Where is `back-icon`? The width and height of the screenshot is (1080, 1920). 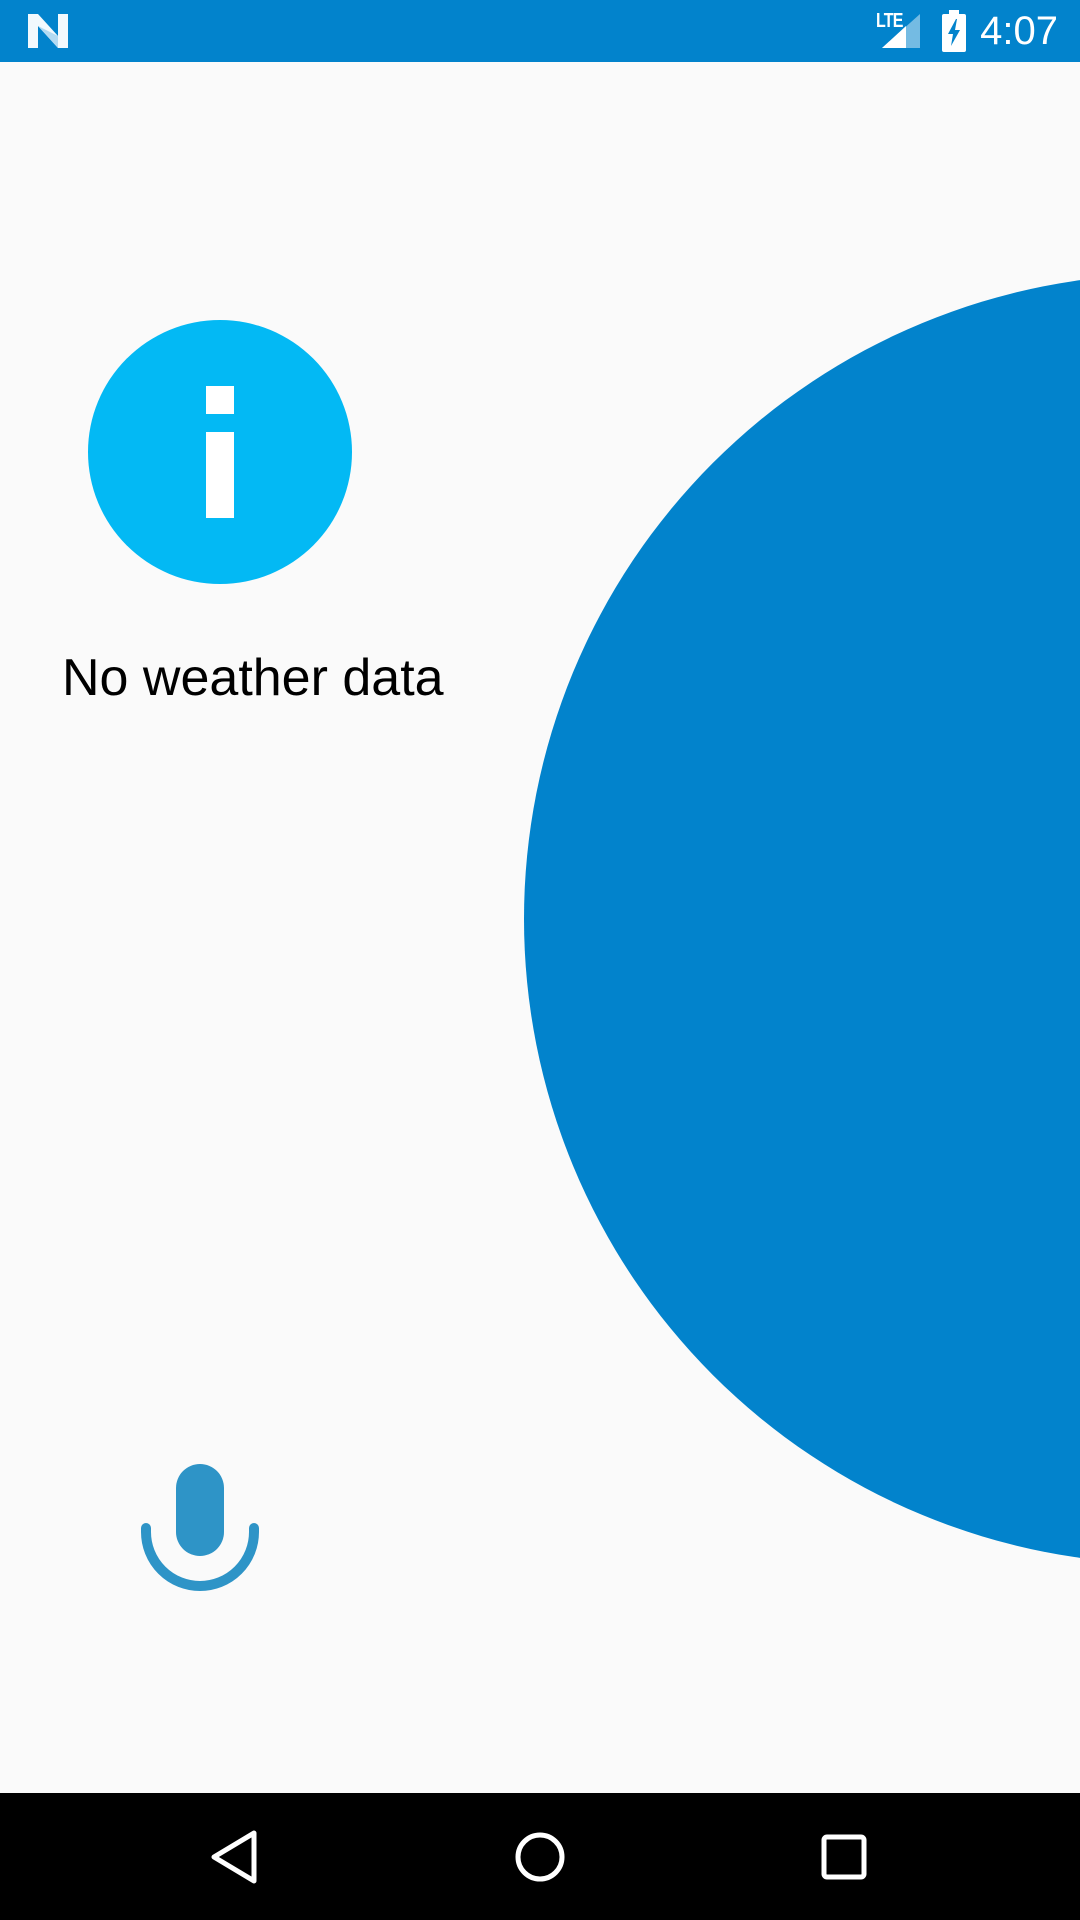 back-icon is located at coordinates (236, 1857).